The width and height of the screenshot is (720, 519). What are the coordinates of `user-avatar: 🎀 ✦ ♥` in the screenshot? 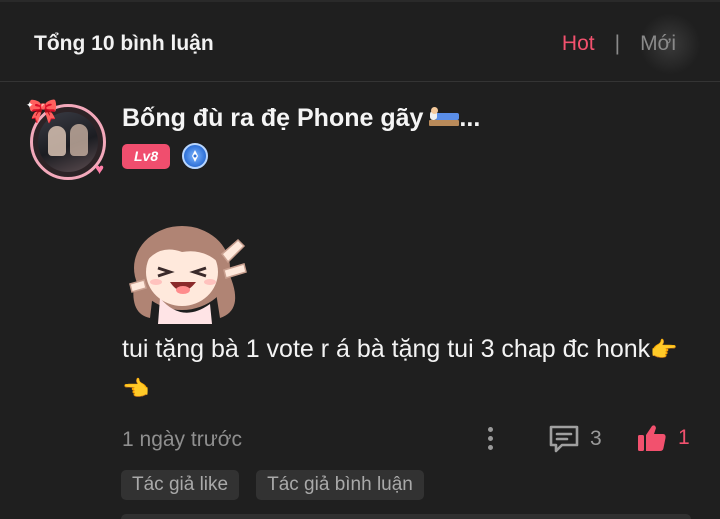 It's located at (68, 142).